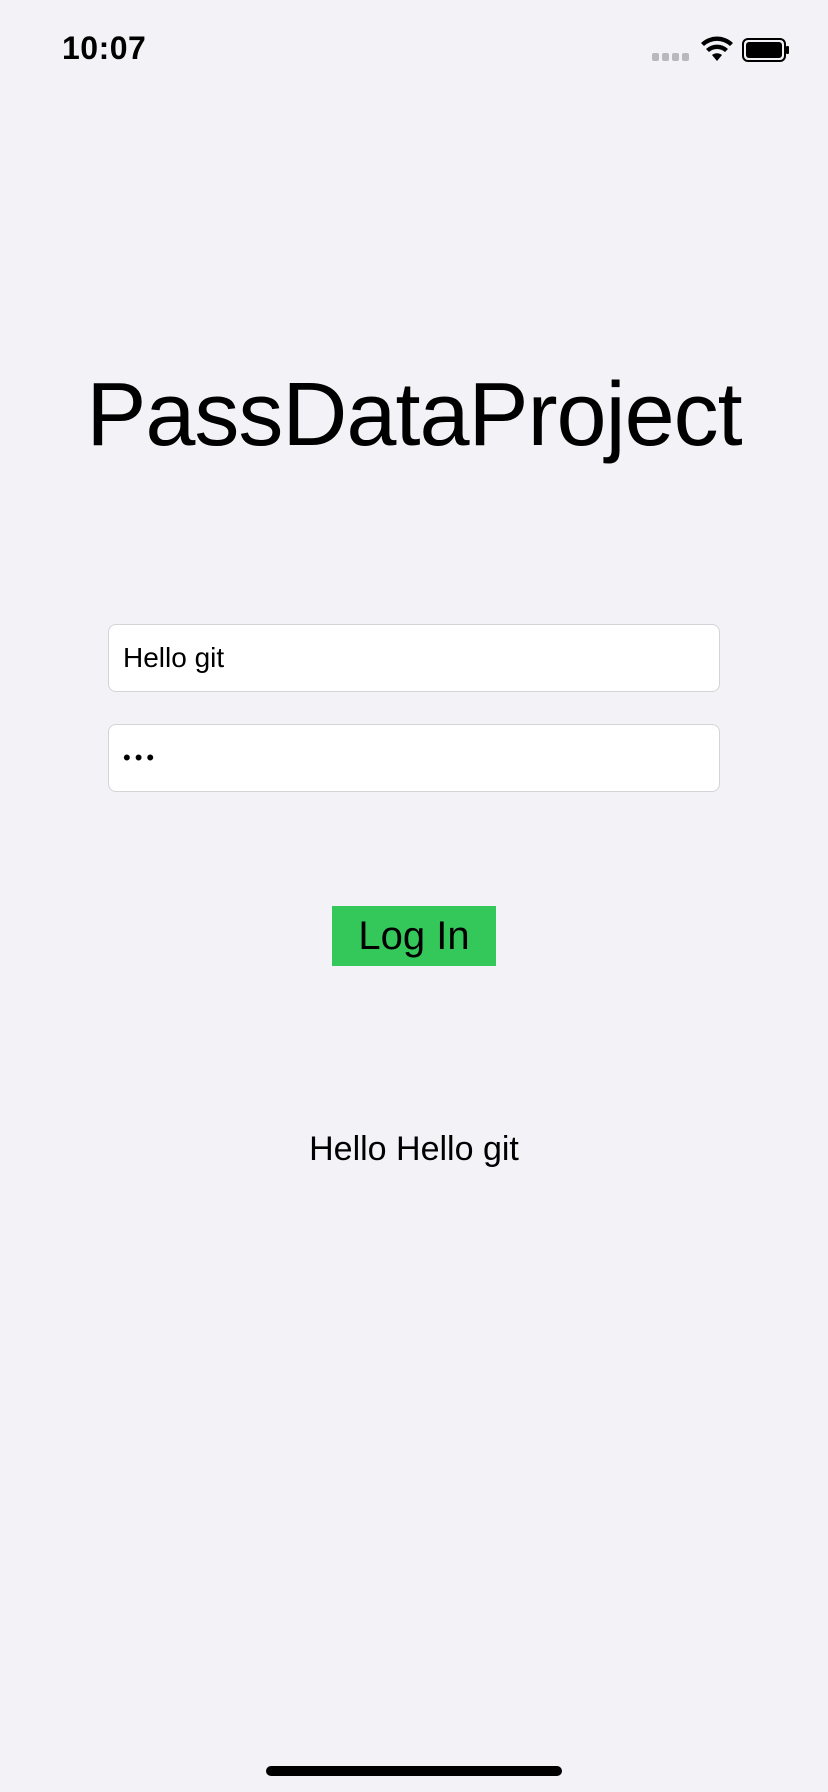 The width and height of the screenshot is (828, 1792). Describe the element at coordinates (141, 757) in the screenshot. I see `password-masked-value: •••` at that location.